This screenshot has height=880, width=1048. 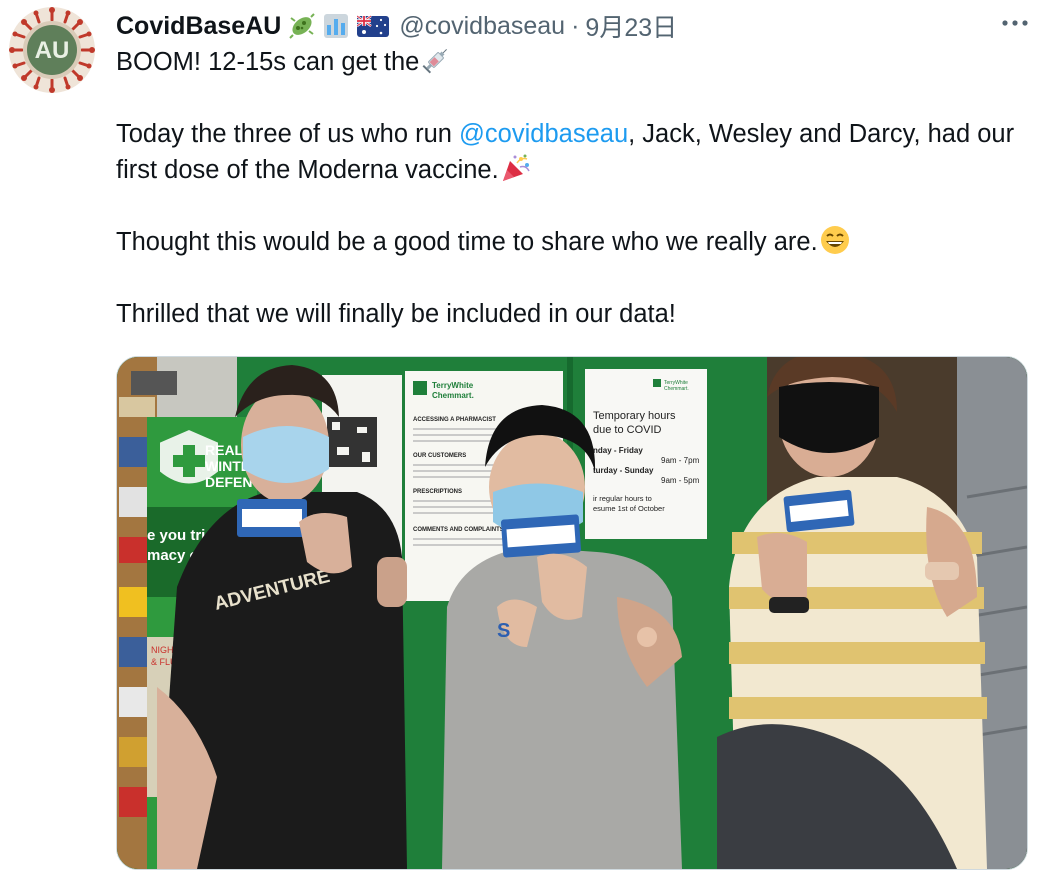 I want to click on shirt-graphic: S, so click(x=503, y=631).